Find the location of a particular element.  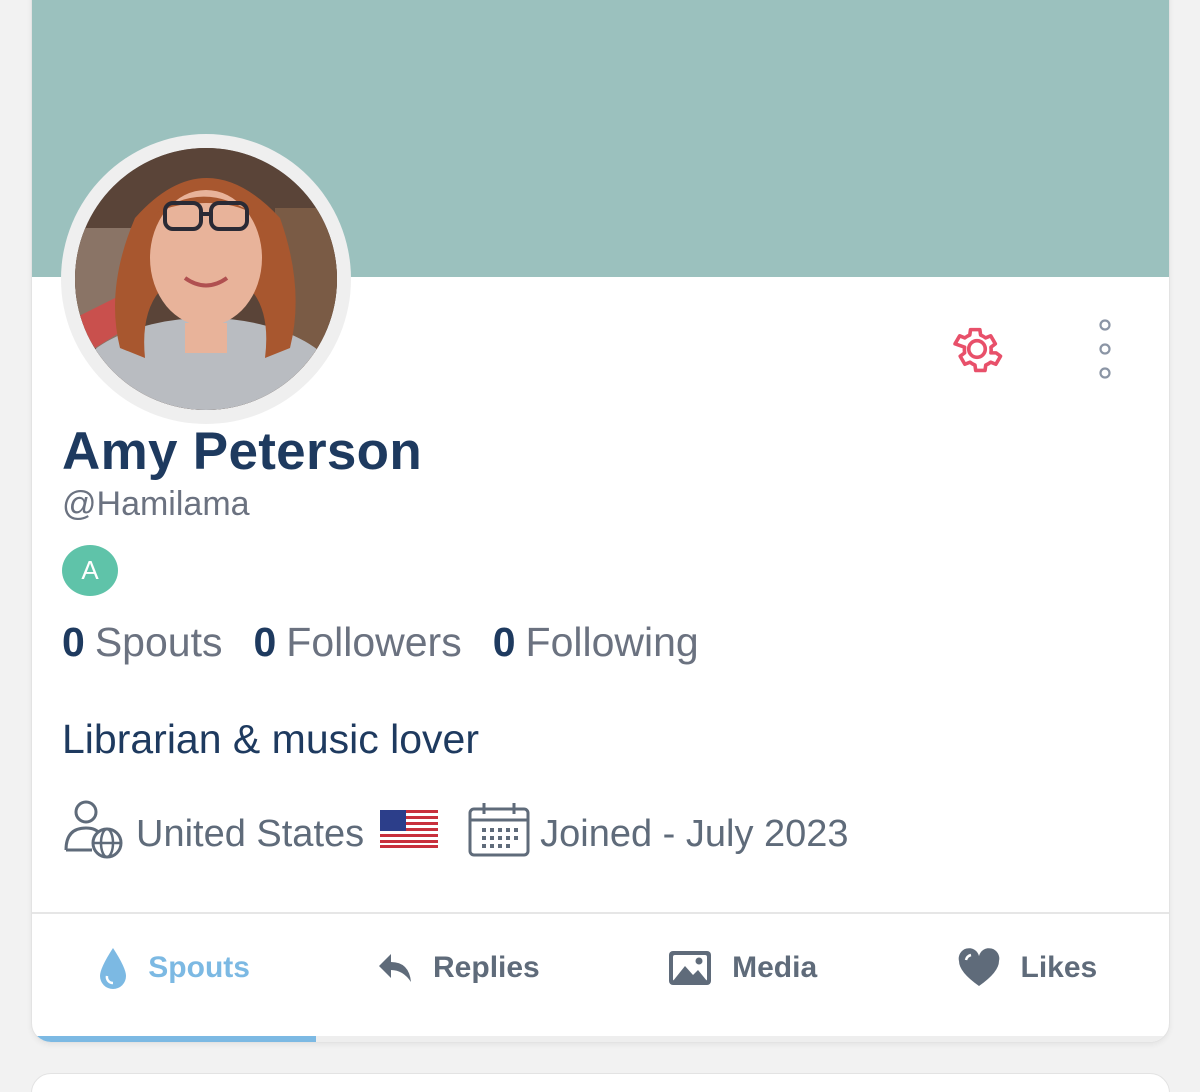

calendar-icon is located at coordinates (499, 834).